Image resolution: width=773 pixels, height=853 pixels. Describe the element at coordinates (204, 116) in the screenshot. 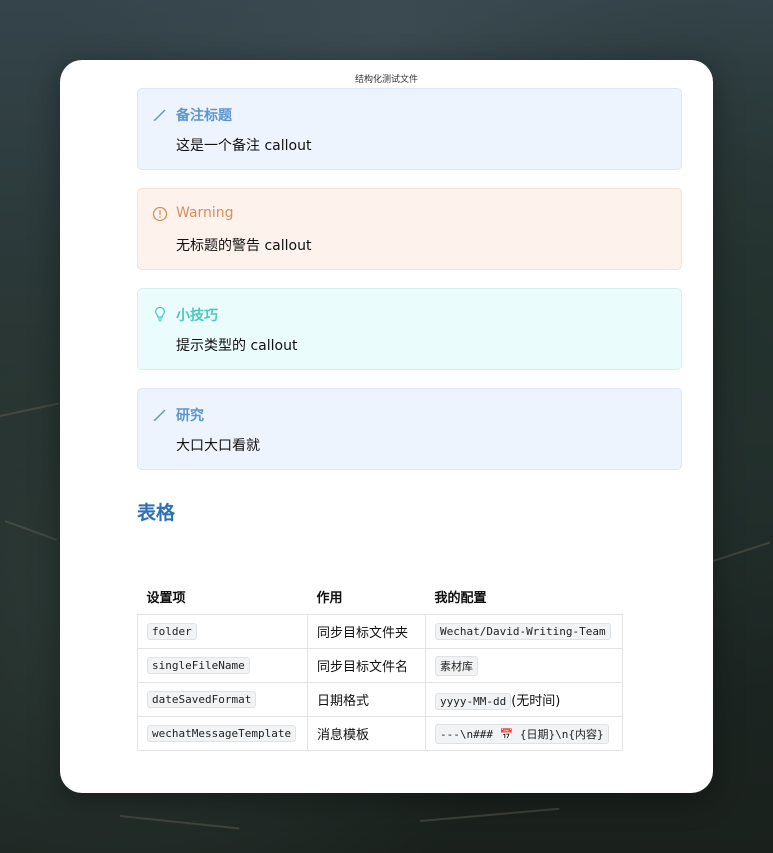

I see `callout-title: 备注标题` at that location.